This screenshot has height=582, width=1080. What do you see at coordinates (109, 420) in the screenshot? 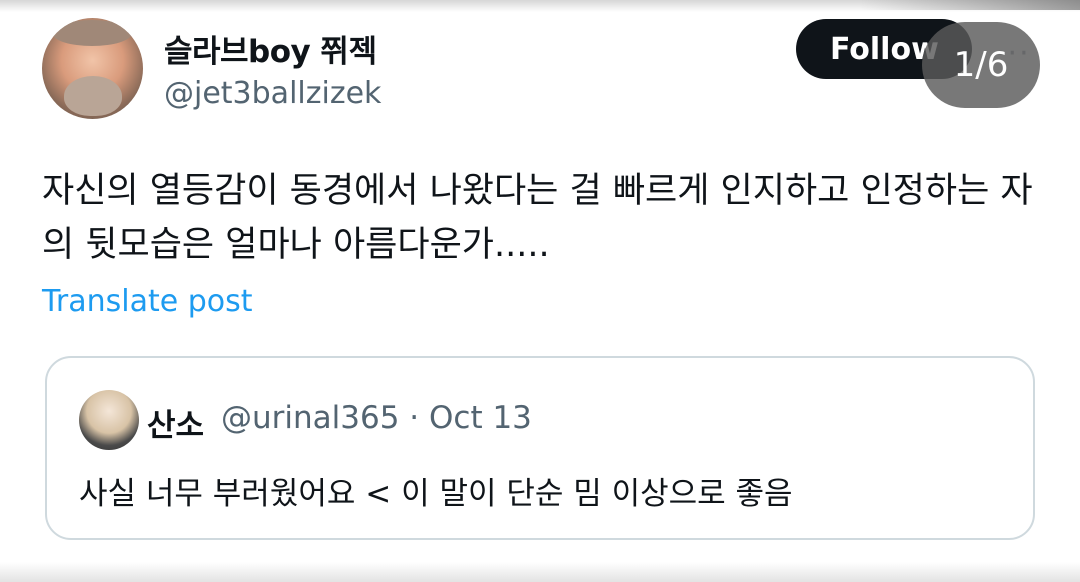
I see `quoted-author-avatar` at bounding box center [109, 420].